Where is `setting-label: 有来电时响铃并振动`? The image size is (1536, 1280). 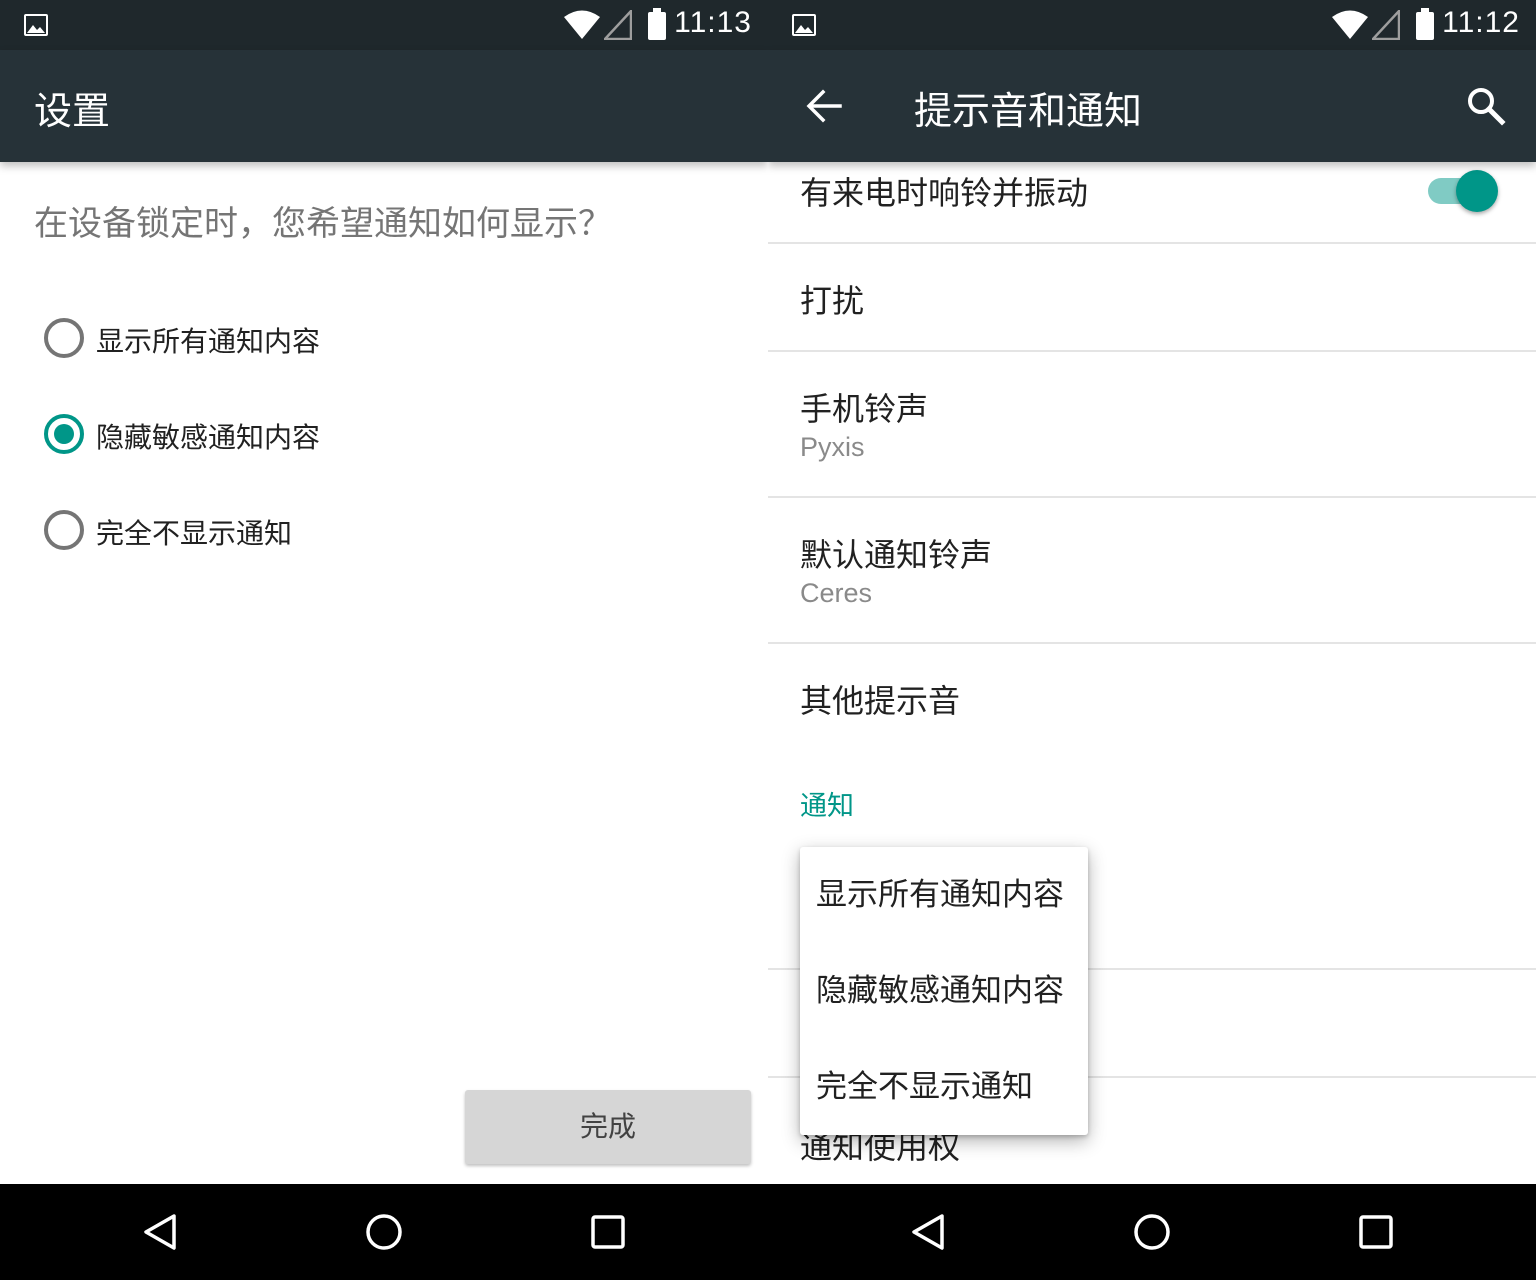 setting-label: 有来电时响铃并振动 is located at coordinates (944, 193).